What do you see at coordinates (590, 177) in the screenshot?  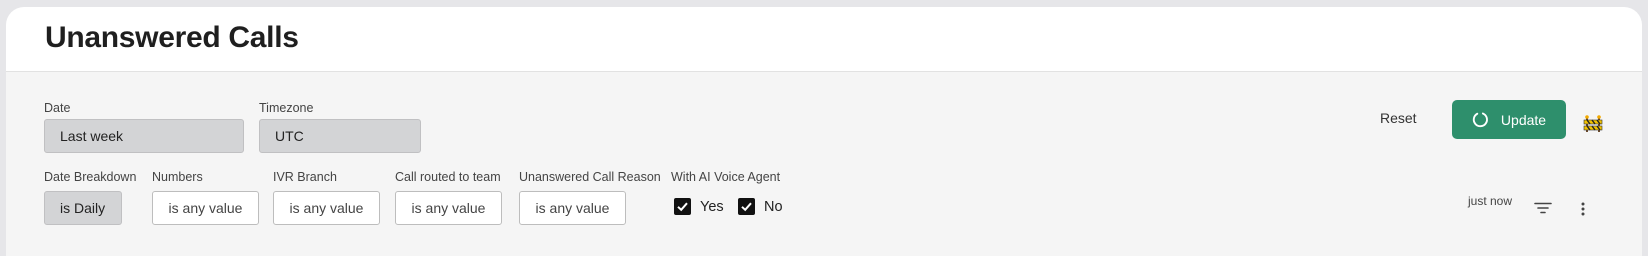 I see `unanswered-reason-label: Unanswered Call Reason` at bounding box center [590, 177].